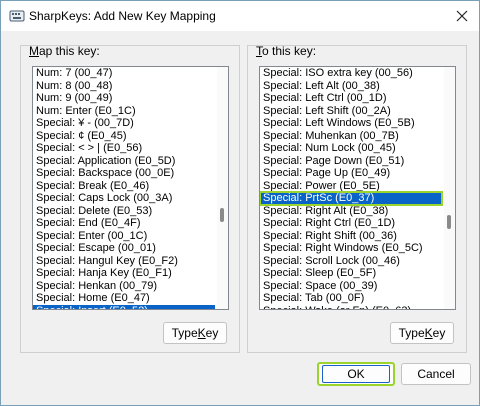 The height and width of the screenshot is (406, 480). I want to click on map-to-type-key-button: Type Key, so click(422, 333).